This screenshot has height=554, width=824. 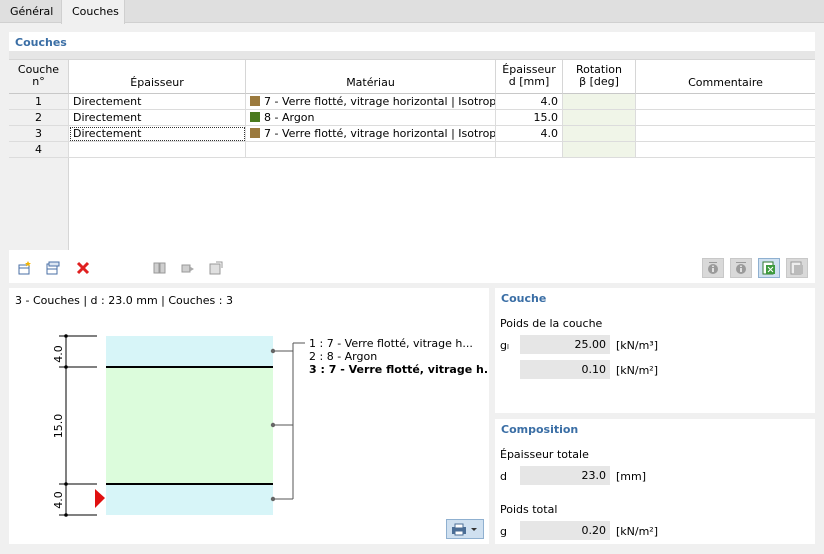 What do you see at coordinates (565, 530) in the screenshot?
I see `total-weight-field: 0.20` at bounding box center [565, 530].